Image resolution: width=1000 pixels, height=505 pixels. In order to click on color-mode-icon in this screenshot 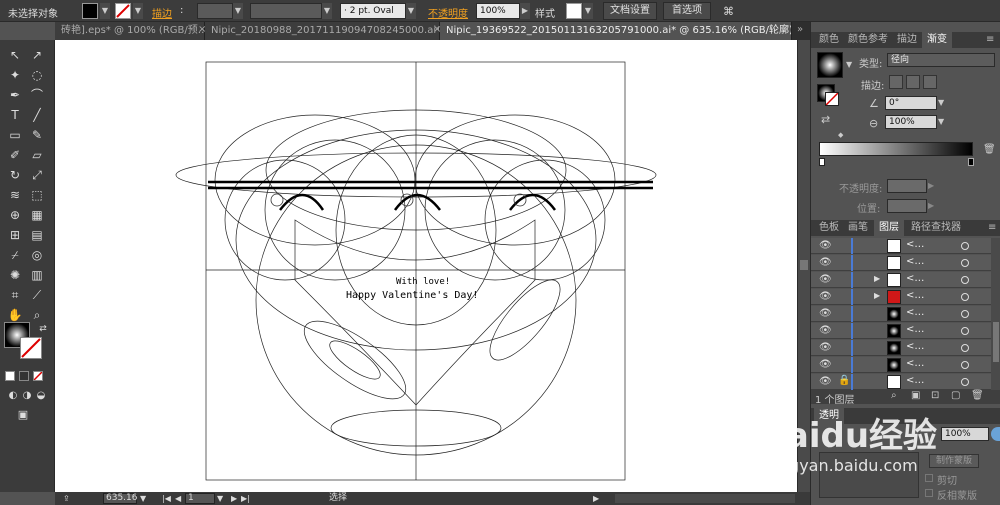, I will do `click(10, 376)`.